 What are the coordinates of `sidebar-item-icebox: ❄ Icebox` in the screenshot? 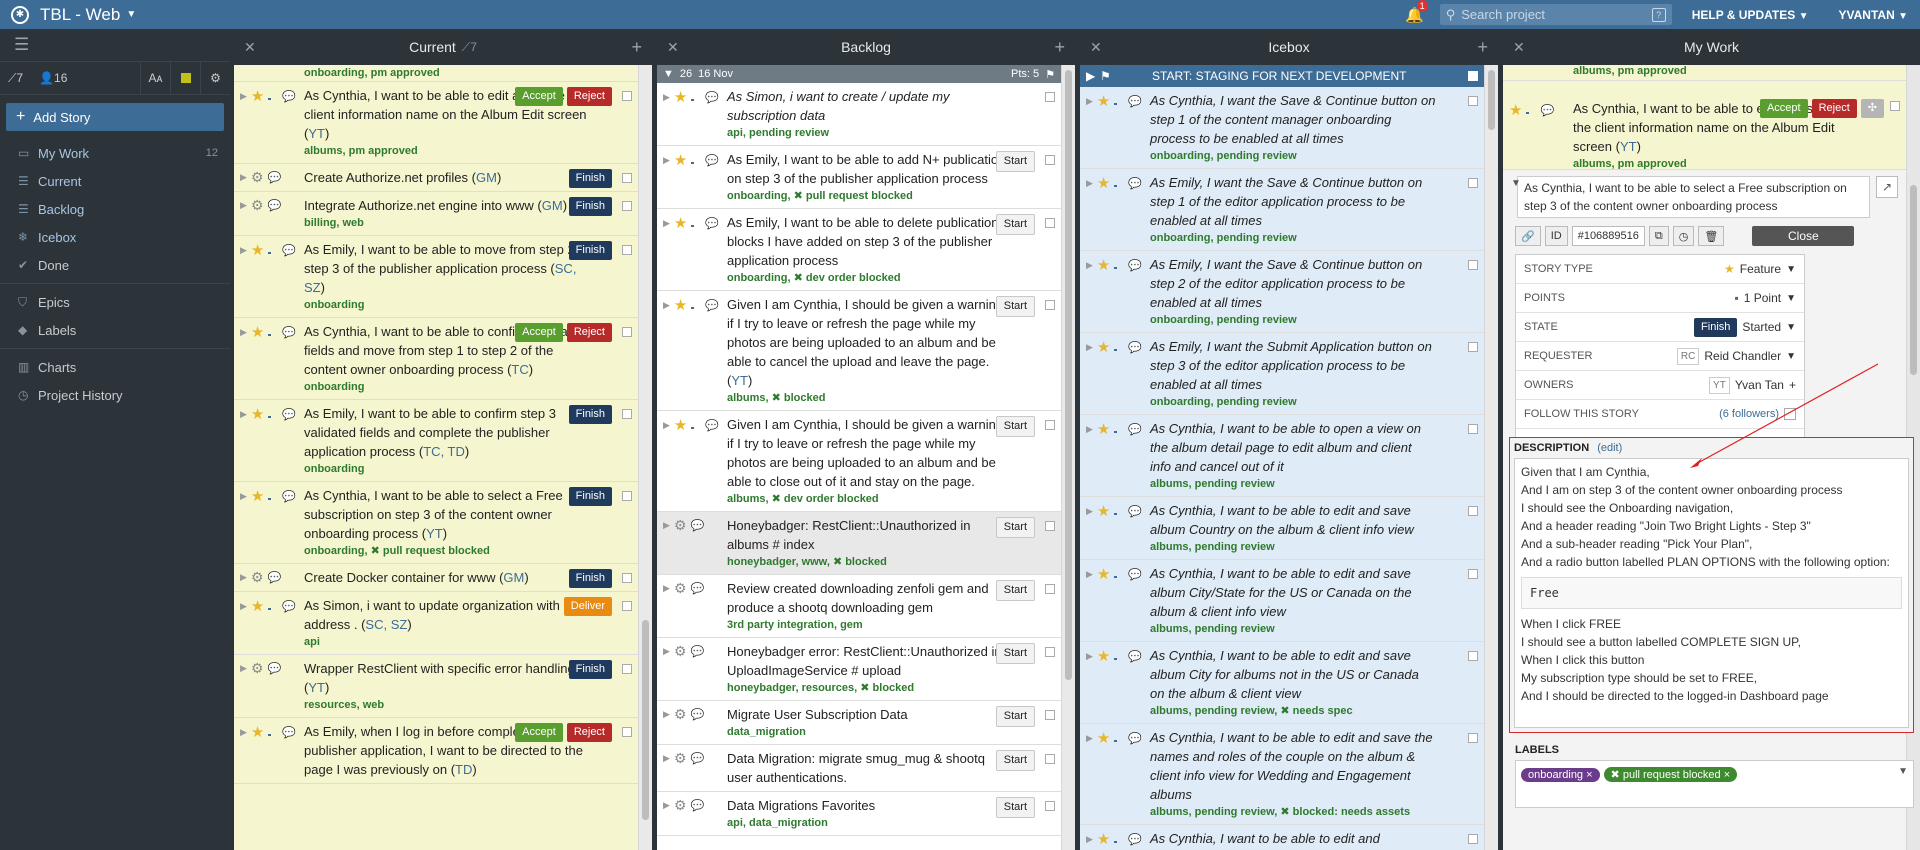 It's located at (115, 237).